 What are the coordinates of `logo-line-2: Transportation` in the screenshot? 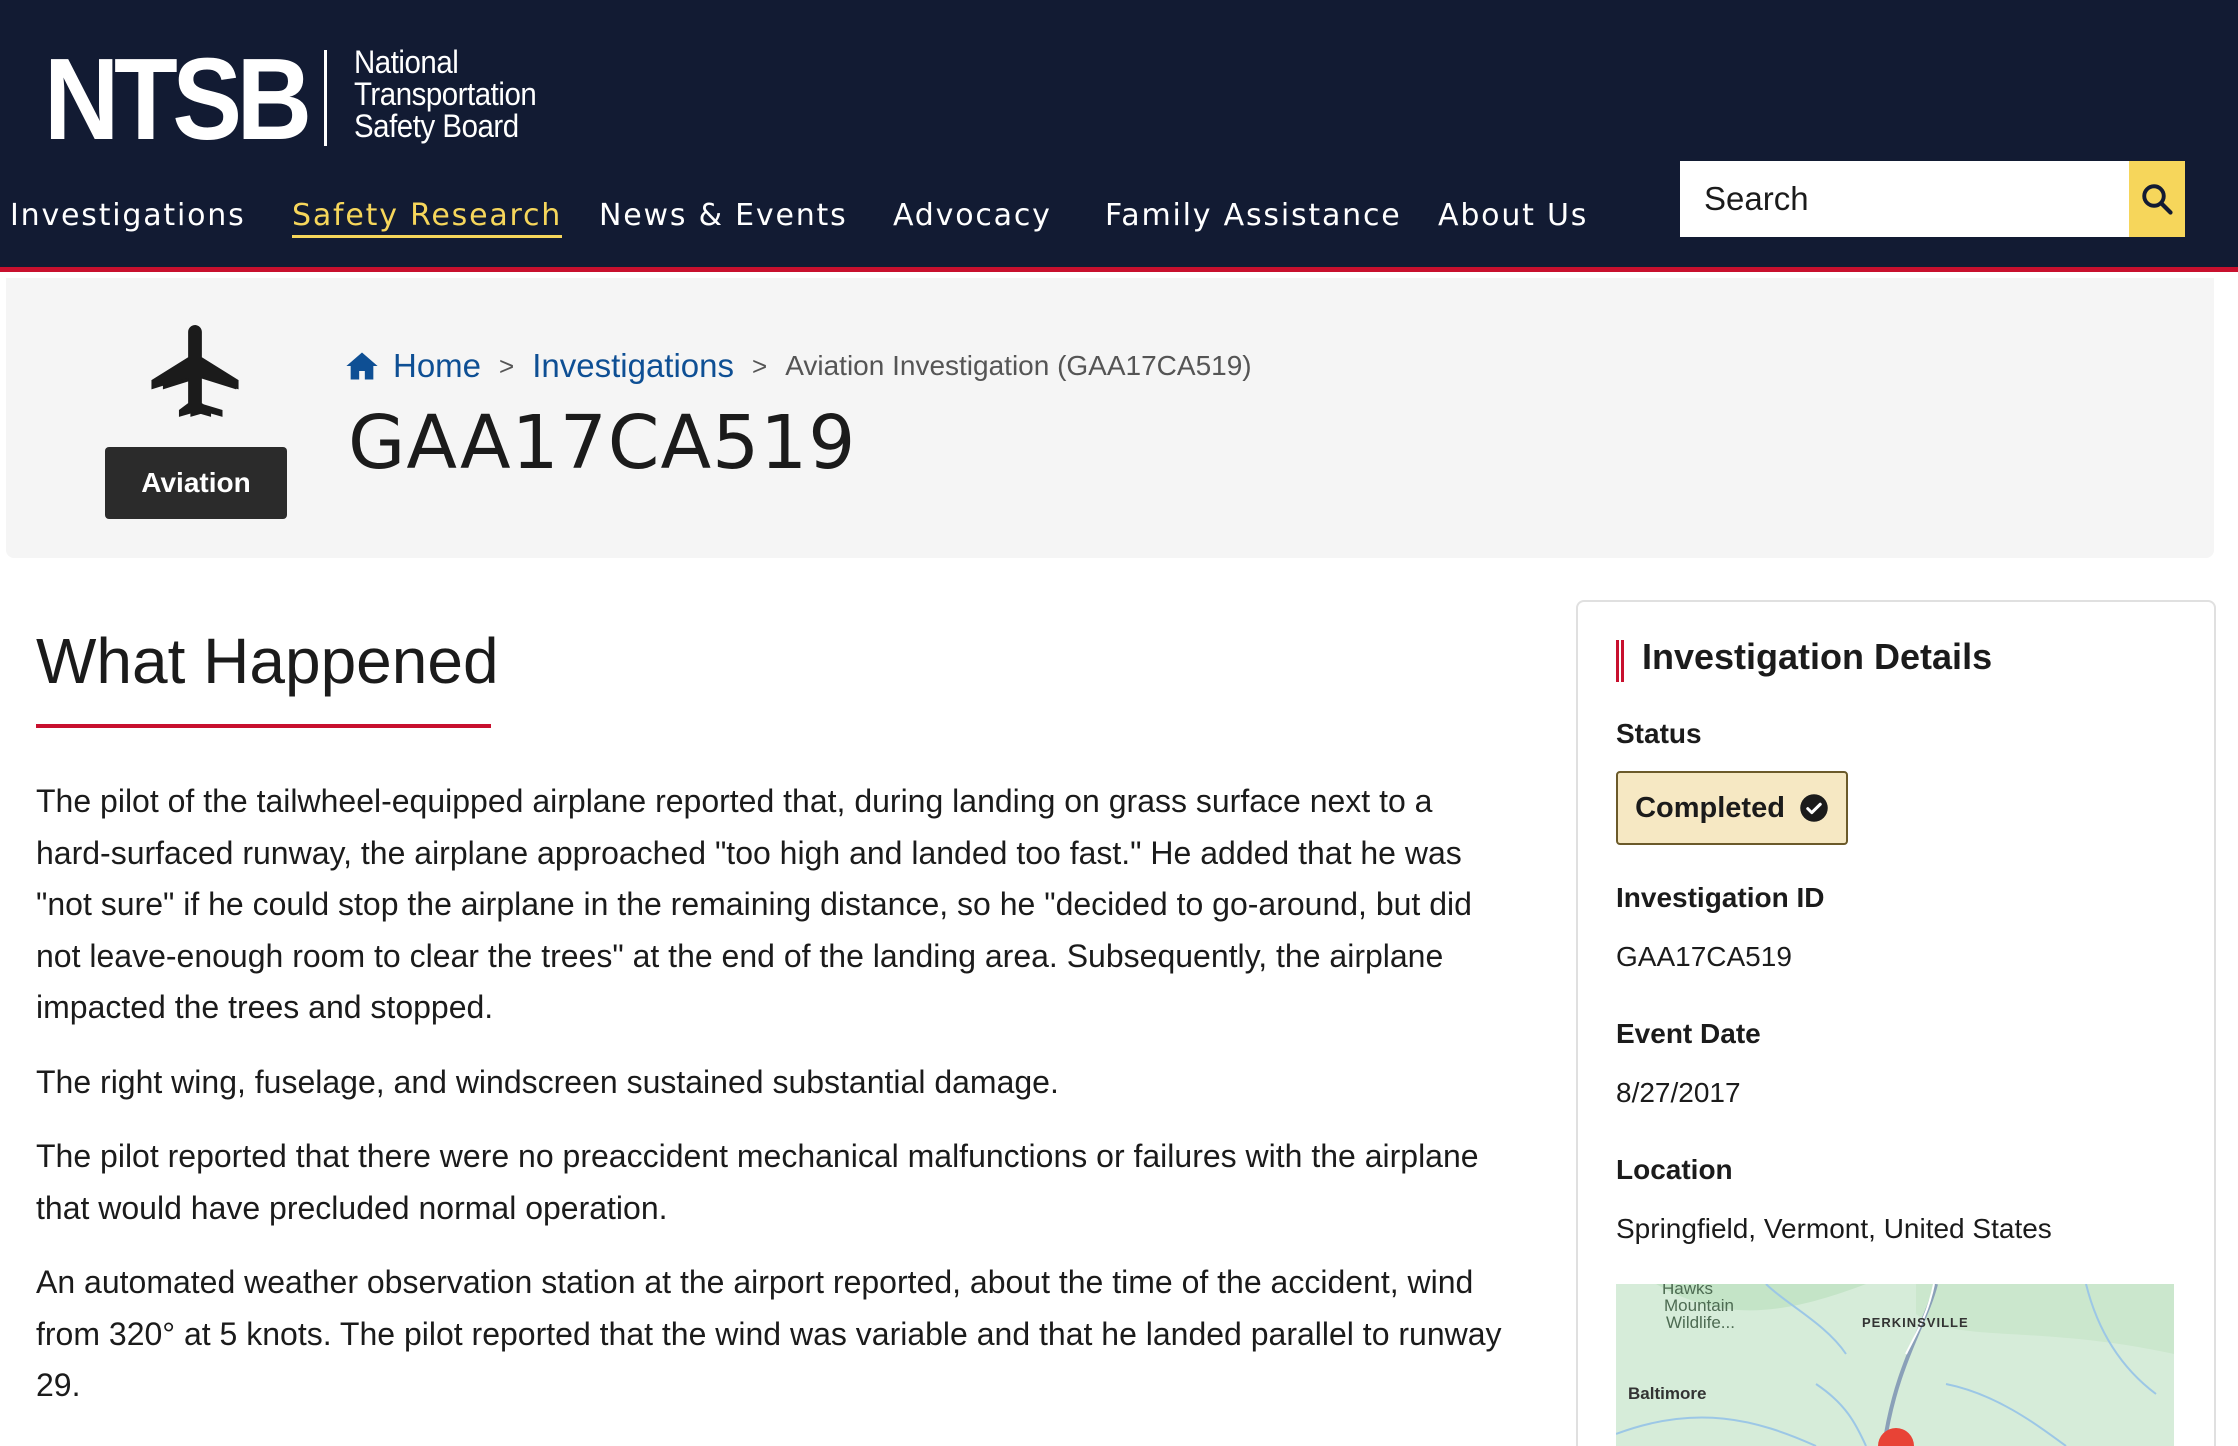 It's located at (445, 94).